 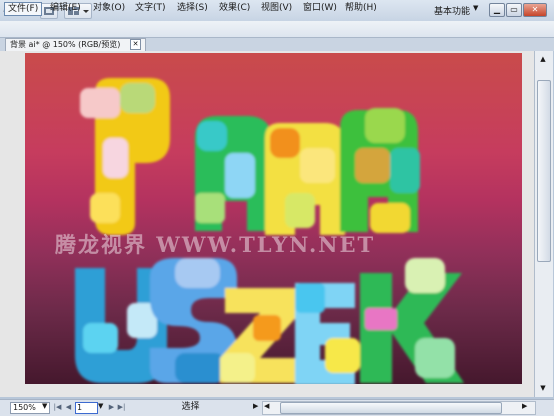 What do you see at coordinates (109, 8) in the screenshot?
I see `menu-object: 对象(O)` at bounding box center [109, 8].